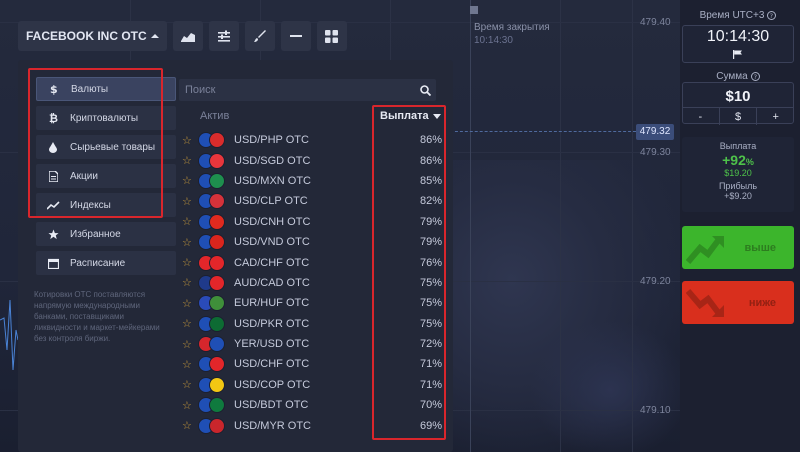 The height and width of the screenshot is (452, 800). Describe the element at coordinates (313, 242) in the screenshot. I see `asset-row: ☆ USD/VND OTC 79%` at that location.